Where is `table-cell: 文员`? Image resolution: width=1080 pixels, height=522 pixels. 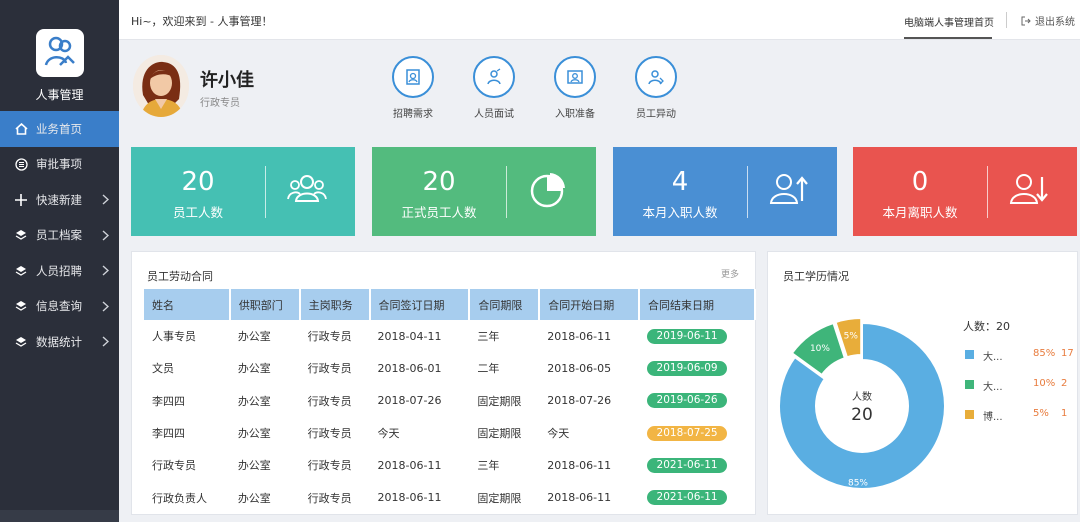
table-cell: 文员 is located at coordinates (163, 369).